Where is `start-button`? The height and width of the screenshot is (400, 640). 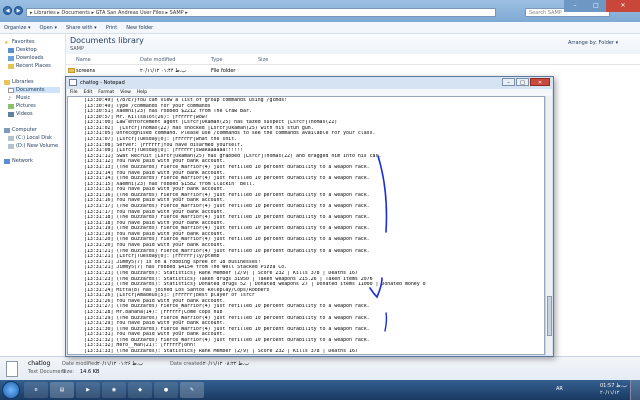 start-button is located at coordinates (11, 390).